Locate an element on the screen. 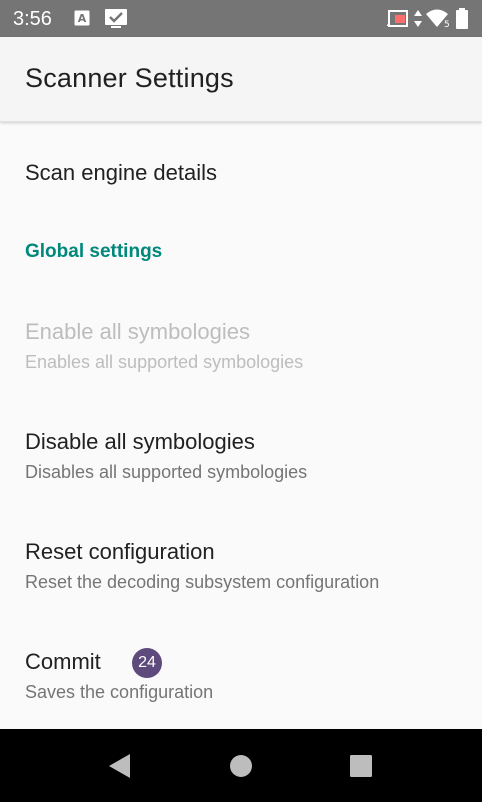  cast-icon is located at coordinates (398, 21).